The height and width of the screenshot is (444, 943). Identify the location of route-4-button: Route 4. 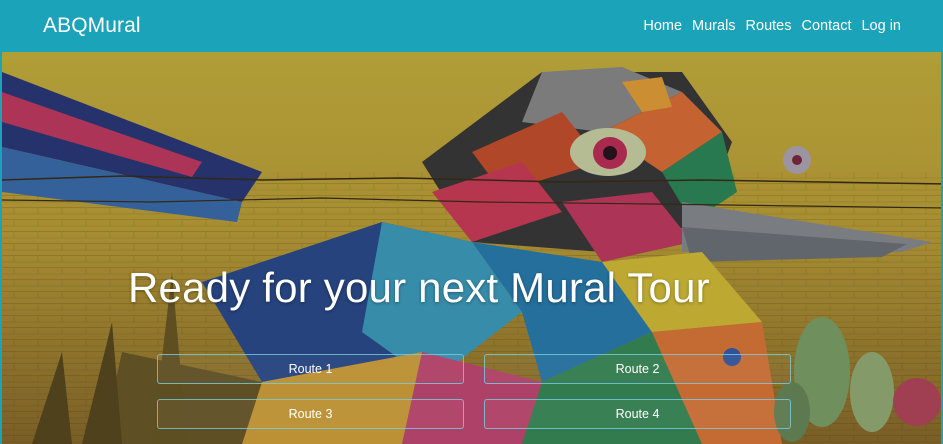
(637, 414).